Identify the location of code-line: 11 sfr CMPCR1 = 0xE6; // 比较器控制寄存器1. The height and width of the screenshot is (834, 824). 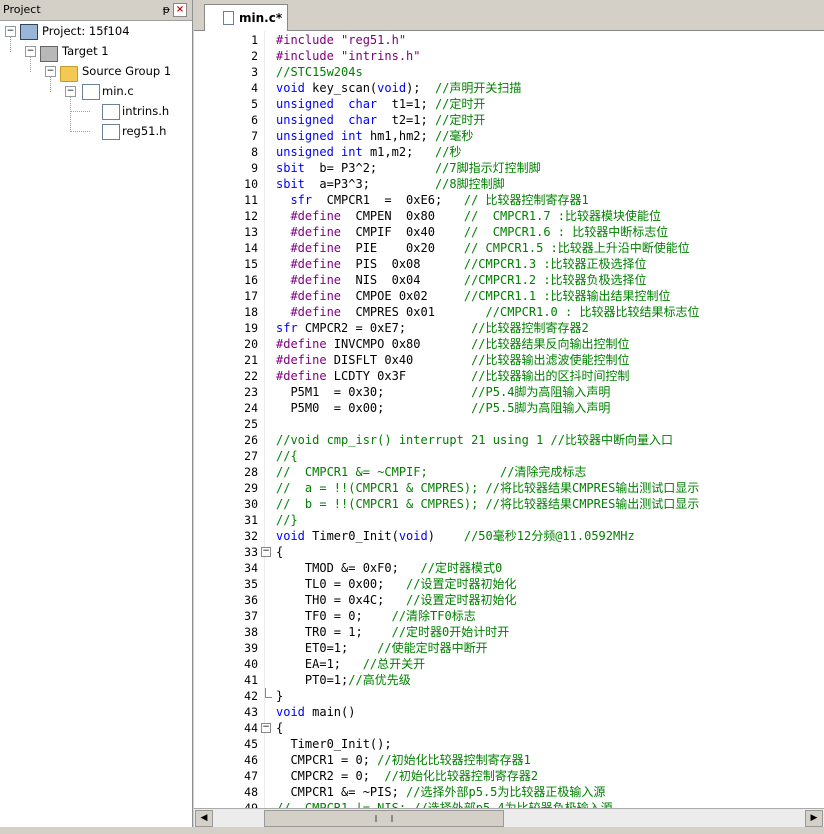
(509, 200).